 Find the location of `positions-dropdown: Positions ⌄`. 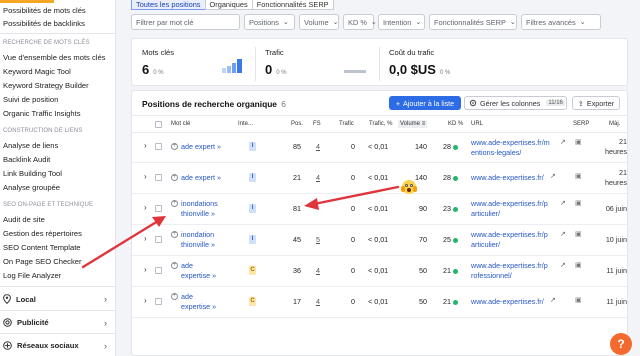

positions-dropdown: Positions ⌄ is located at coordinates (269, 22).